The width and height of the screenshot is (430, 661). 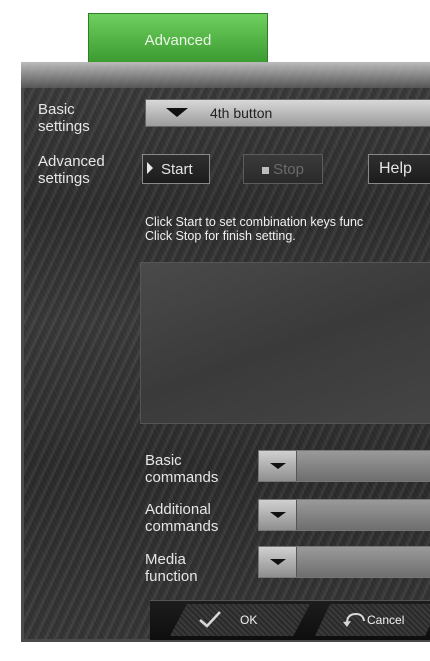 I want to click on additional-commands-value, so click(x=363, y=515).